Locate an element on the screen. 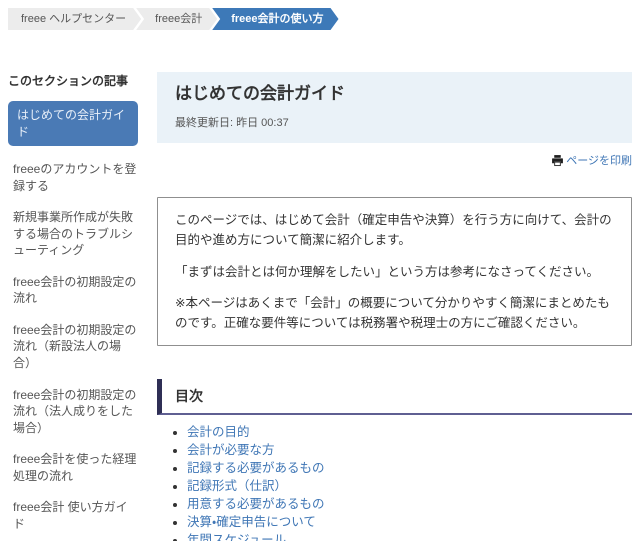 The image size is (640, 541). sidebar-section-heading: このセクションの記事 is located at coordinates (68, 81).